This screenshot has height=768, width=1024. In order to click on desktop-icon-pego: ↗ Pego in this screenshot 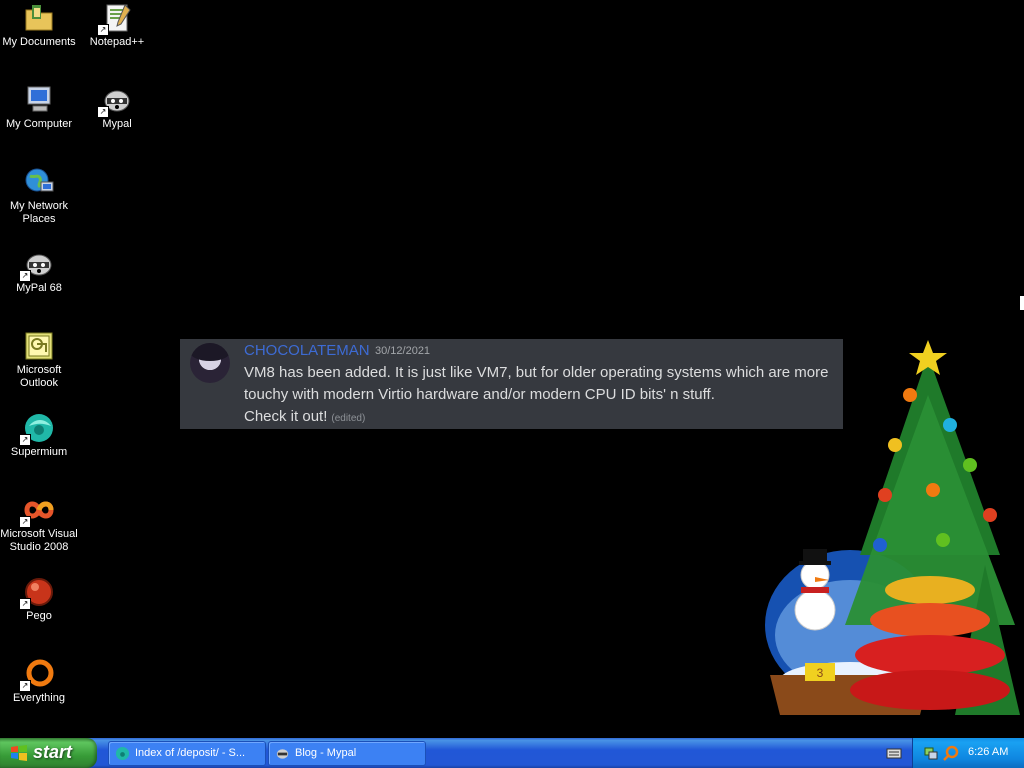, I will do `click(39, 599)`.